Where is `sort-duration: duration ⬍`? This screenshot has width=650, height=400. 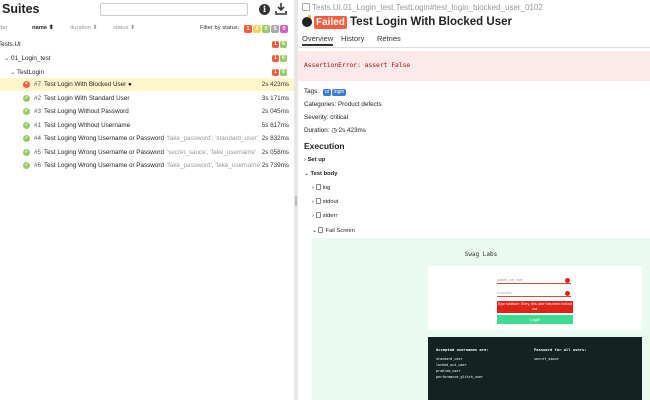 sort-duration: duration ⬍ is located at coordinates (83, 28).